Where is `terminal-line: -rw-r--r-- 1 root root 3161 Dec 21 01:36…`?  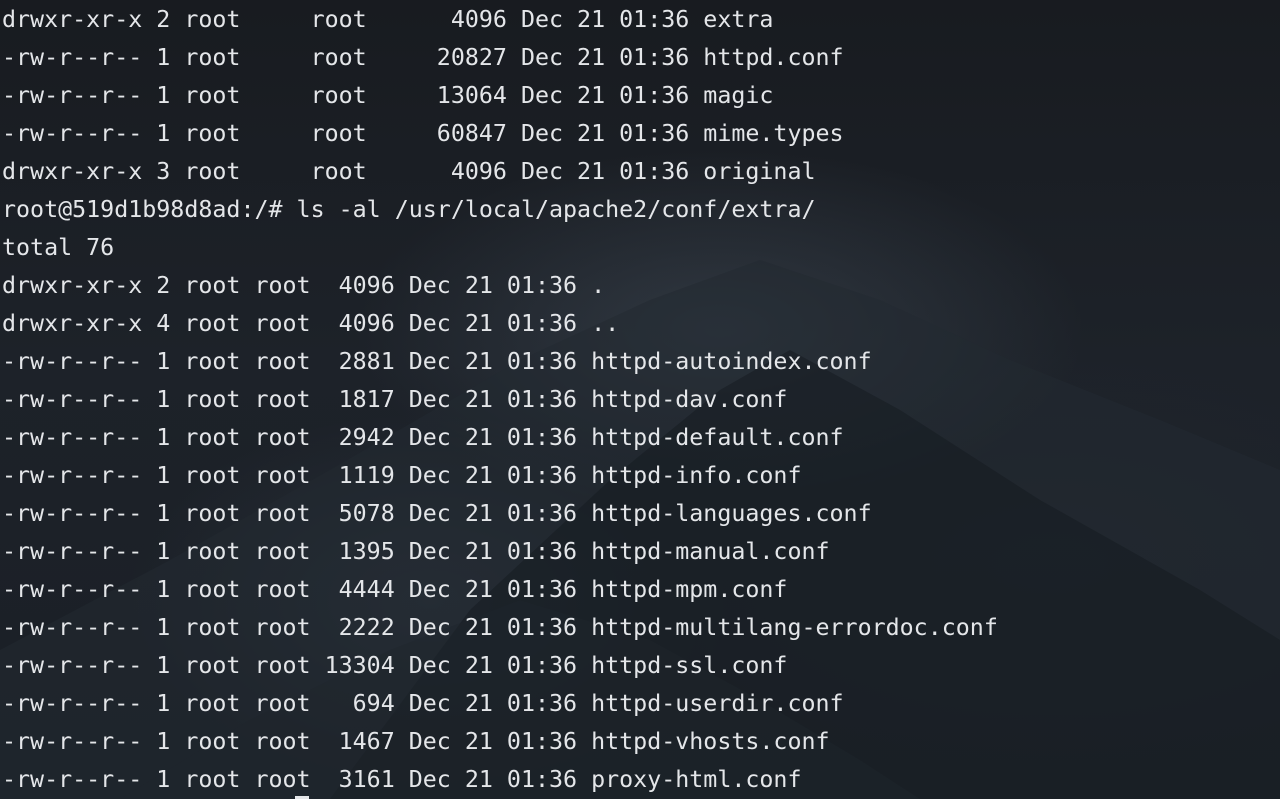
terminal-line: -rw-r--r-- 1 root root 3161 Dec 21 01:36… is located at coordinates (402, 779).